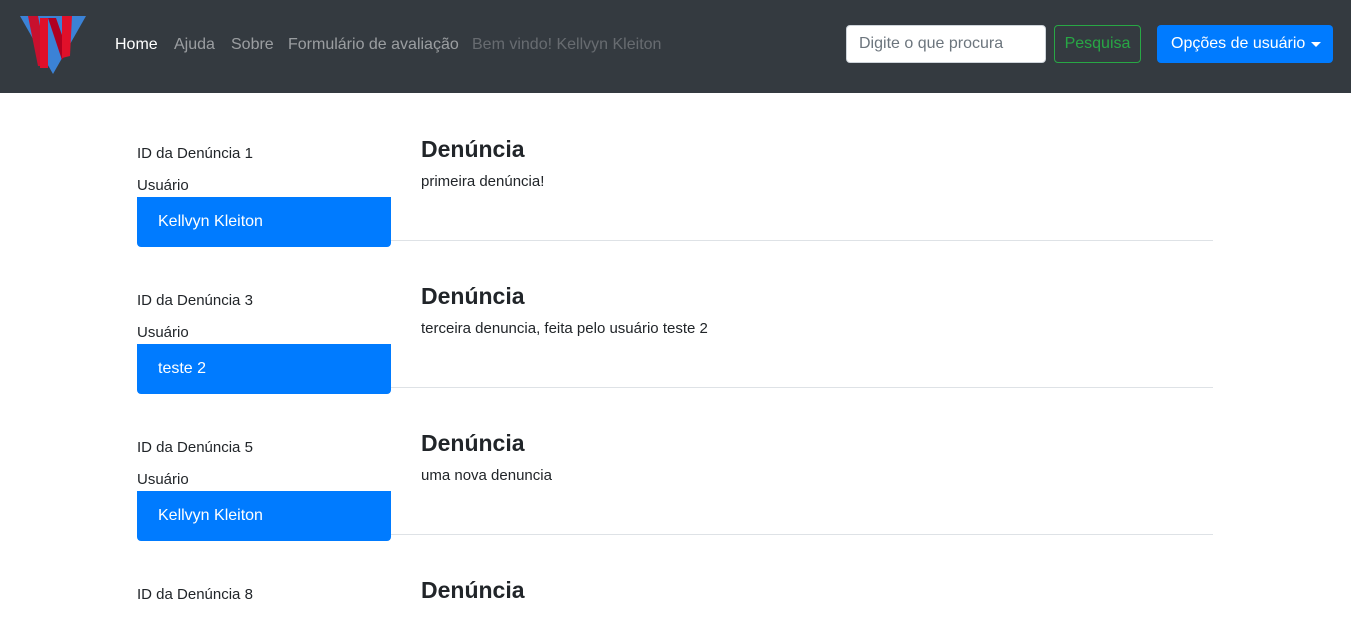 The height and width of the screenshot is (617, 1351). What do you see at coordinates (195, 594) in the screenshot?
I see `report-id: ID da Denúncia 8` at bounding box center [195, 594].